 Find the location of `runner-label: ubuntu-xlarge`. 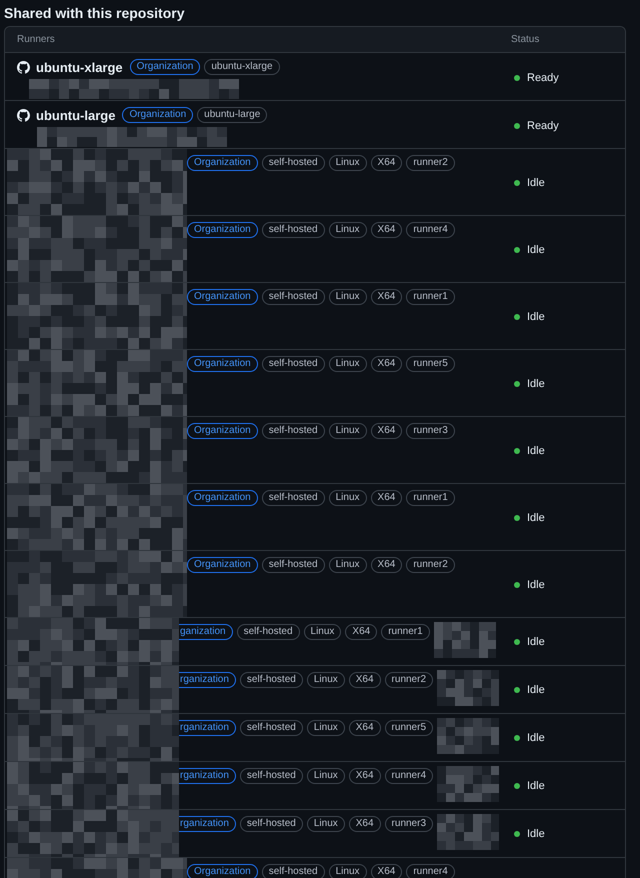

runner-label: ubuntu-xlarge is located at coordinates (242, 67).